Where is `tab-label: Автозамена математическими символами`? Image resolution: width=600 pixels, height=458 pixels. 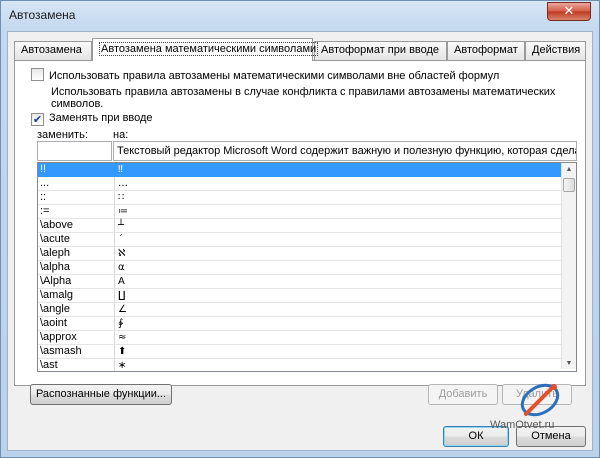
tab-label: Автозамена математическими символами is located at coordinates (209, 49).